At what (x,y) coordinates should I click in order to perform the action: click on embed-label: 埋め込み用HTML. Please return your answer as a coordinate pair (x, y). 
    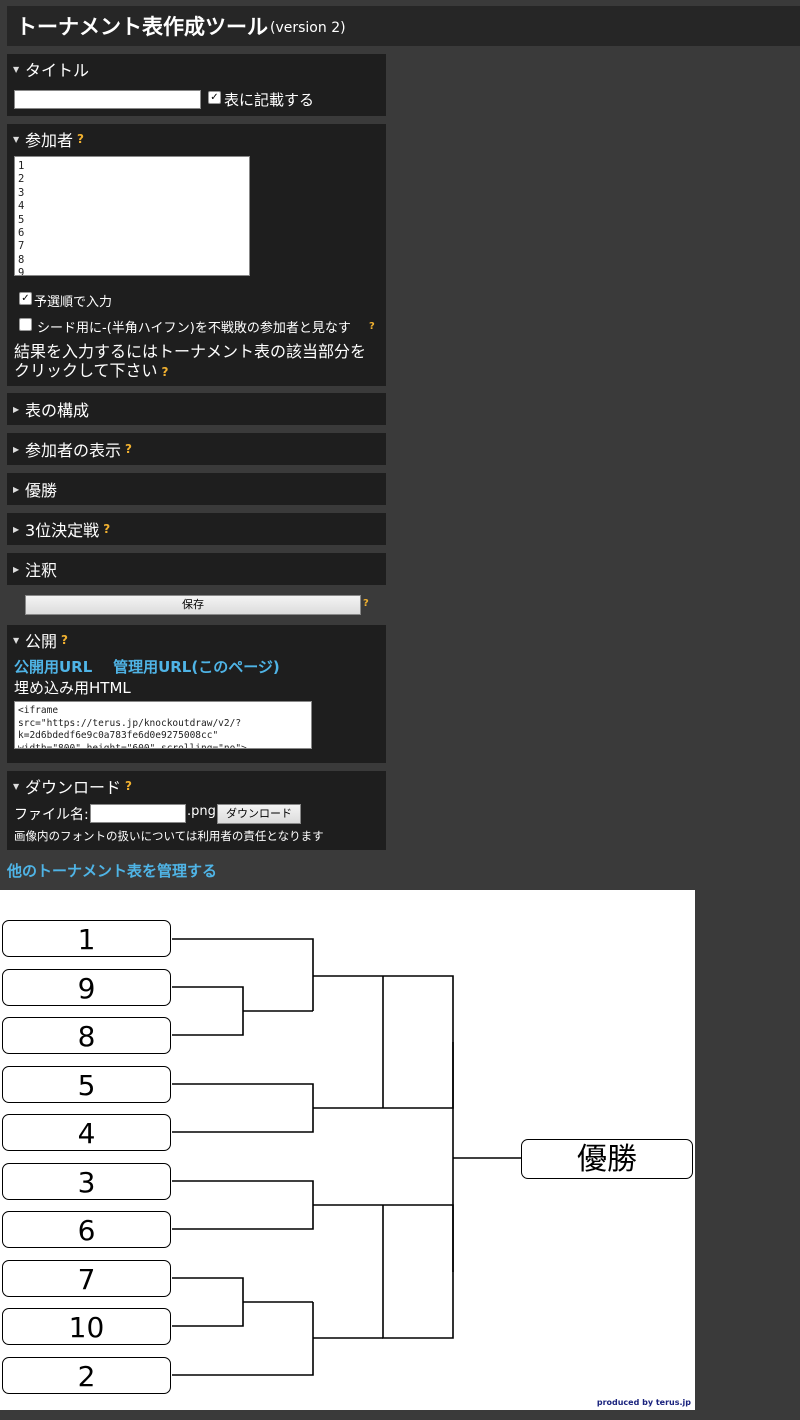
    Looking at the image, I should click on (72, 688).